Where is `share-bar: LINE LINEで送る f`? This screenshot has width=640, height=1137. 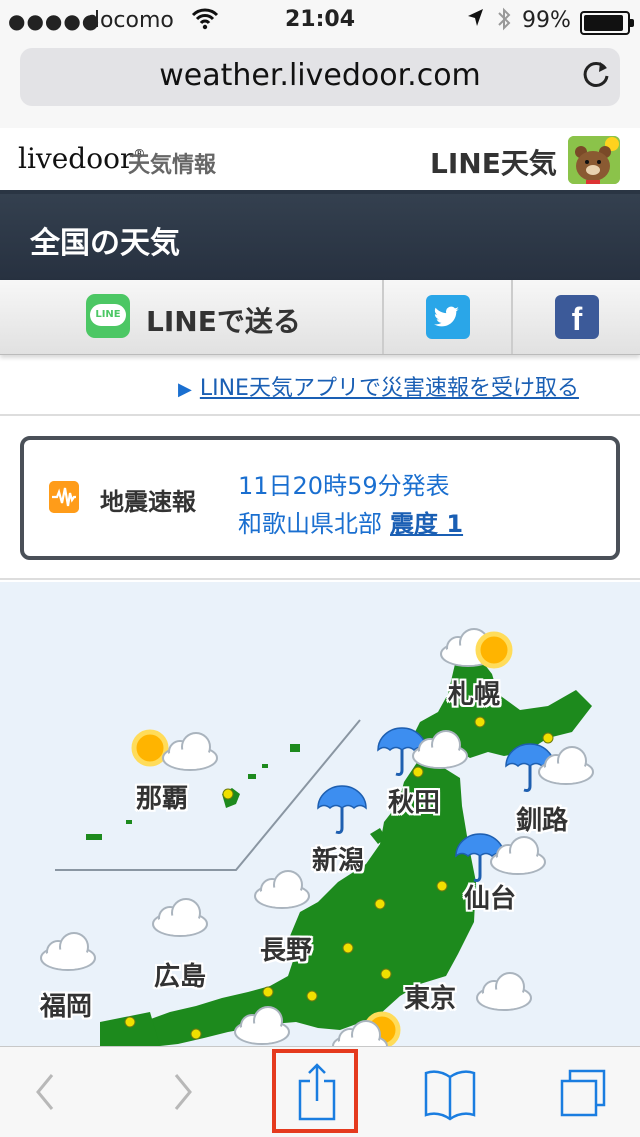
share-bar: LINE LINEで送る f is located at coordinates (320, 317).